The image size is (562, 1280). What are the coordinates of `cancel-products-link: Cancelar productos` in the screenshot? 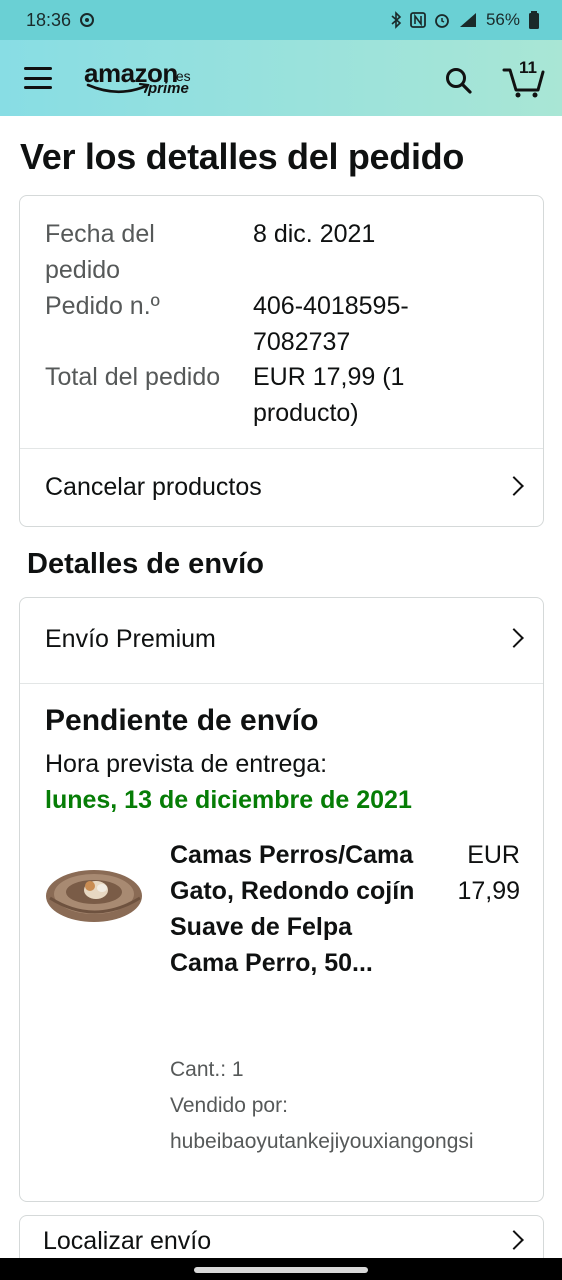 It's located at (281, 487).